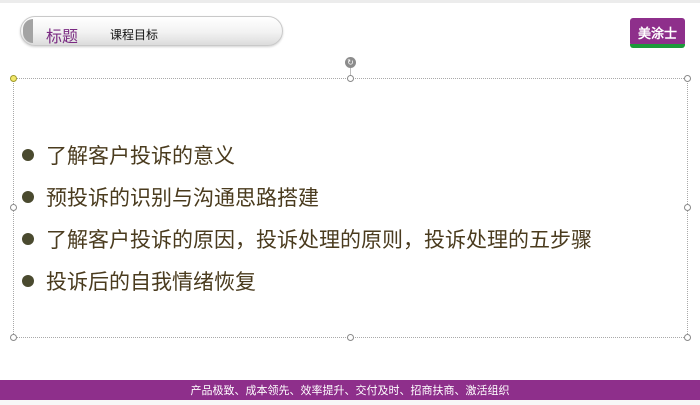  Describe the element at coordinates (319, 240) in the screenshot. I see `list-item-text: 了解客户投诉的原因，投诉处理的原则，投诉处理的五步骤` at that location.